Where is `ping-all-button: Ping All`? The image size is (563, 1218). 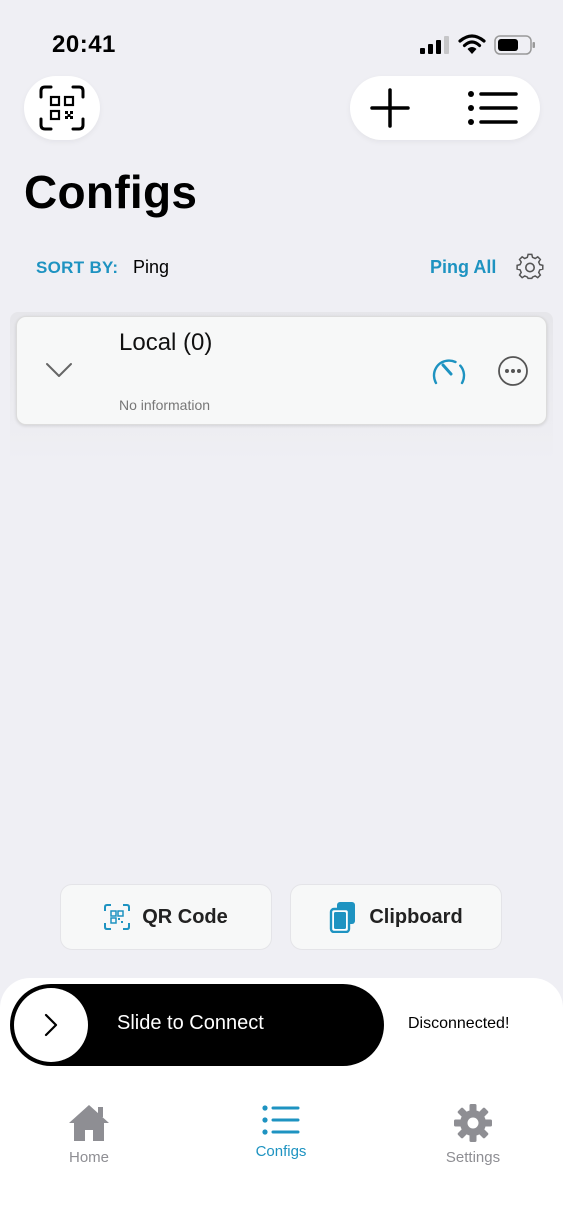
ping-all-button: Ping All is located at coordinates (463, 267).